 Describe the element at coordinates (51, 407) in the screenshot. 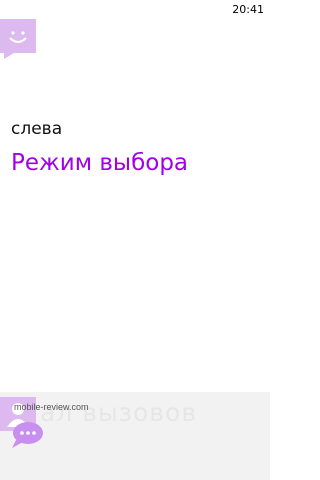

I see `watermark: mobile-review.com` at that location.